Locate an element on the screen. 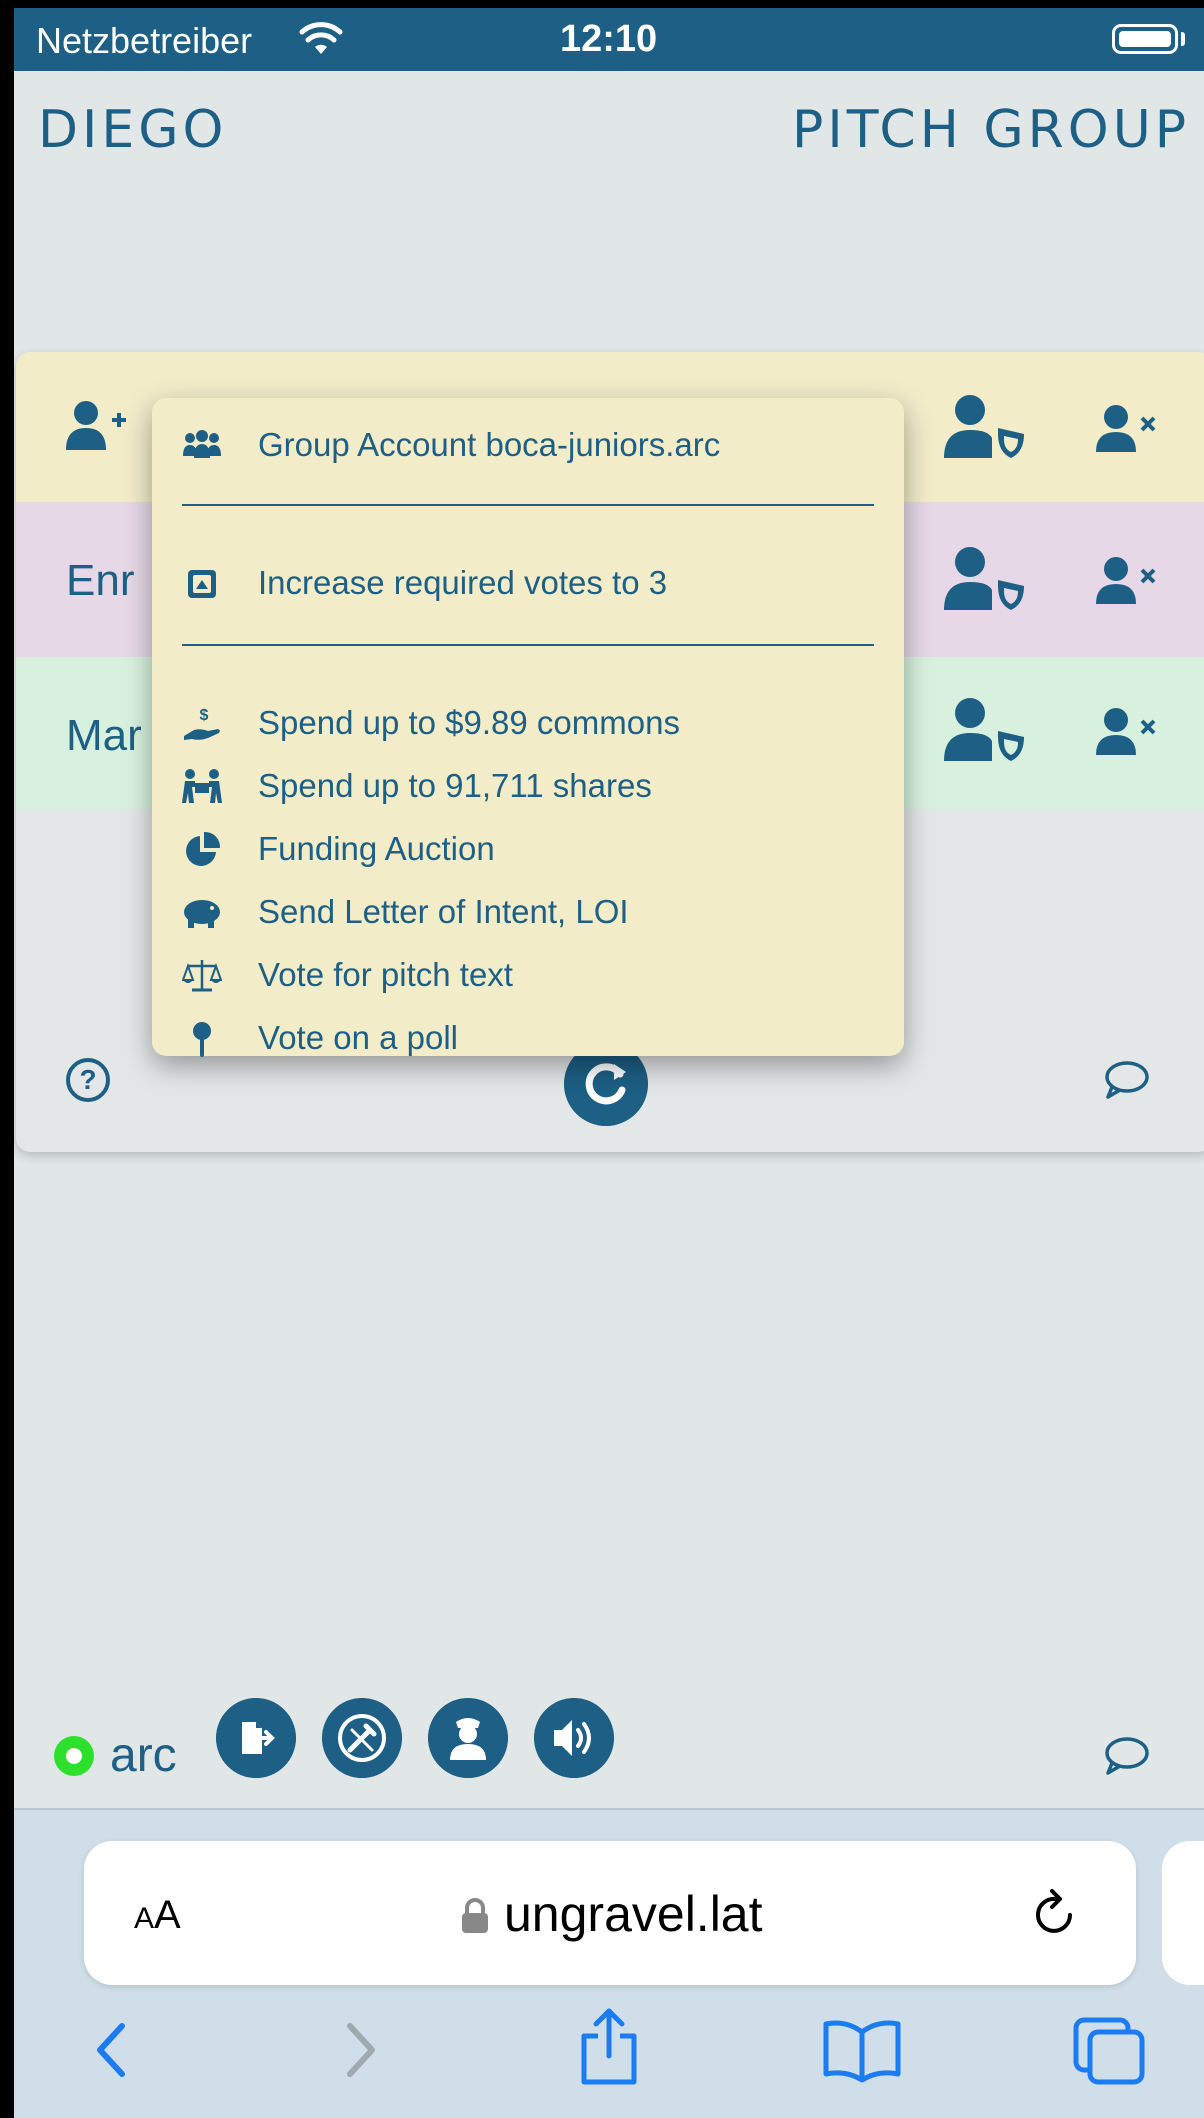 The width and height of the screenshot is (1204, 2118). share-icon is located at coordinates (609, 2046).